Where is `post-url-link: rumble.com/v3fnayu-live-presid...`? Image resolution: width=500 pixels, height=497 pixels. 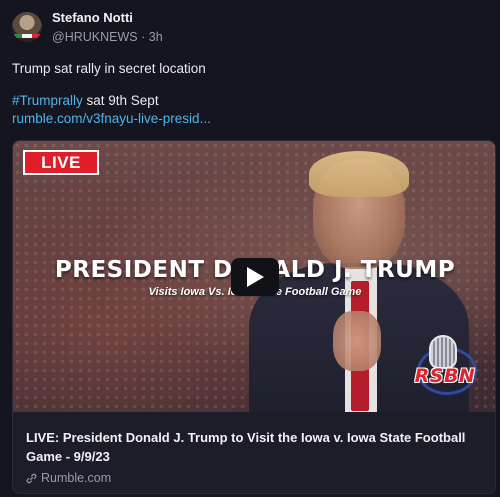 post-url-link: rumble.com/v3fnayu-live-presid... is located at coordinates (111, 118).